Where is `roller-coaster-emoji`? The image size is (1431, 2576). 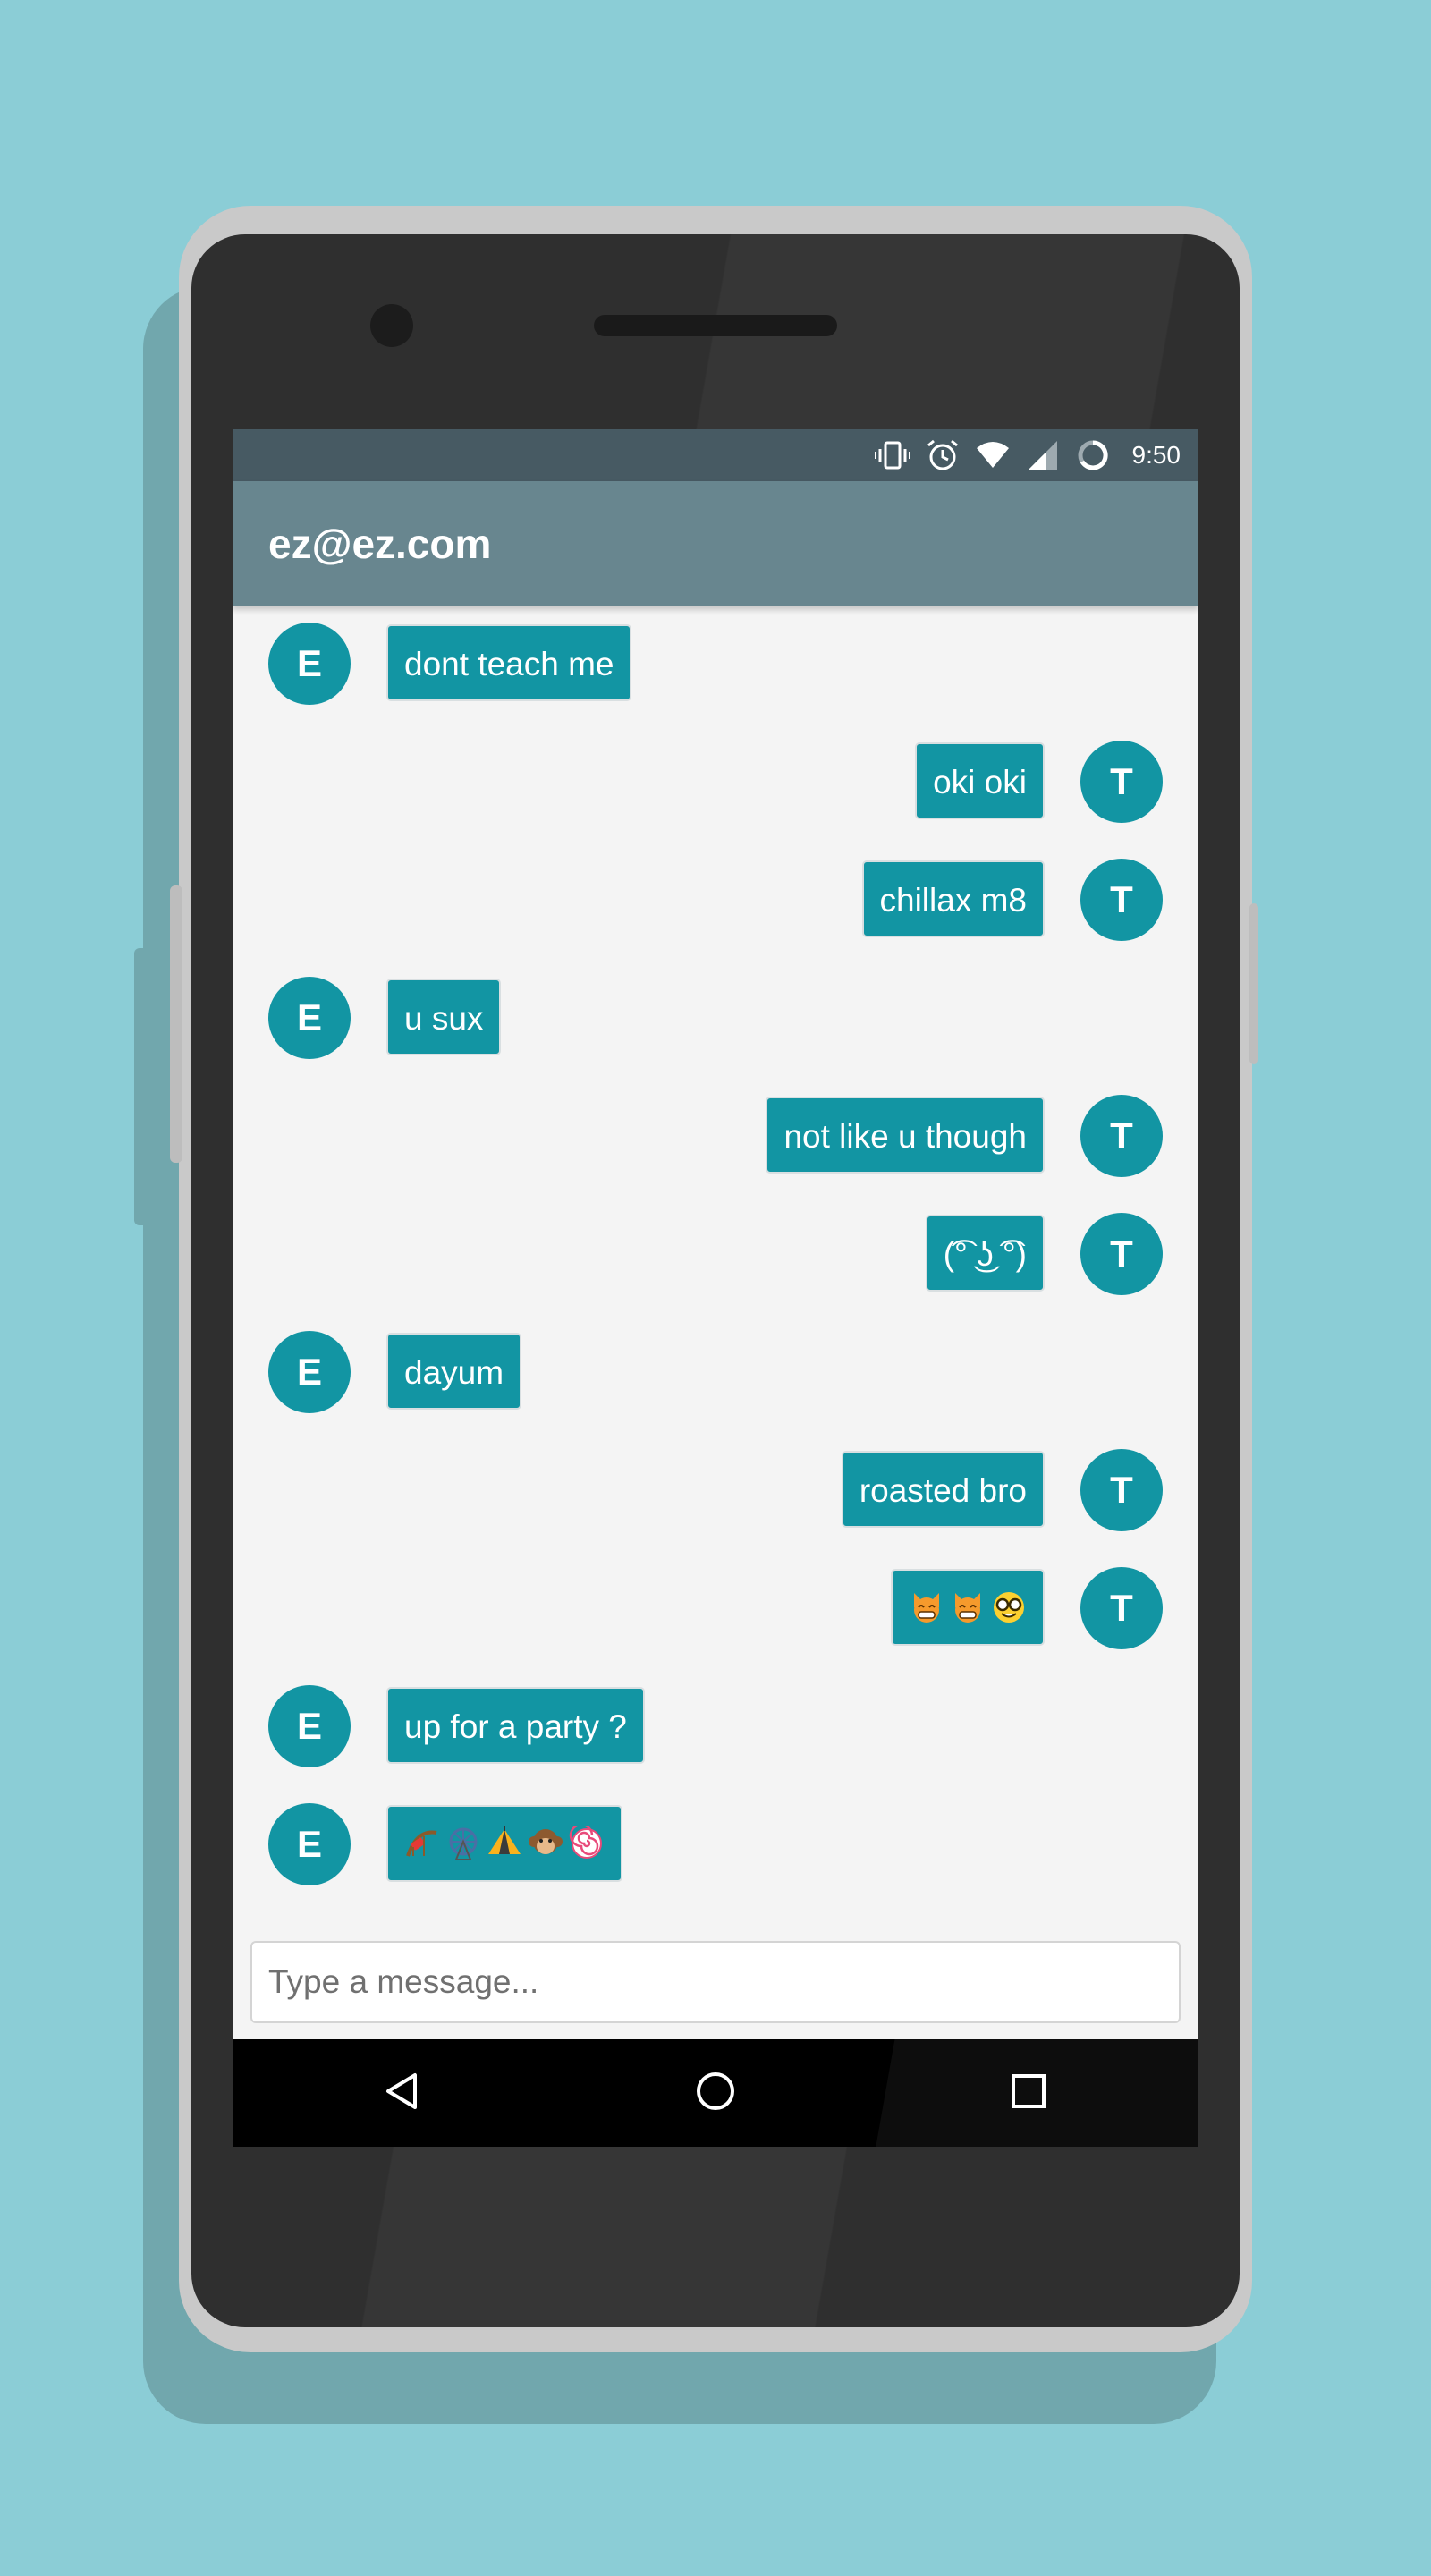 roller-coaster-emoji is located at coordinates (422, 1843).